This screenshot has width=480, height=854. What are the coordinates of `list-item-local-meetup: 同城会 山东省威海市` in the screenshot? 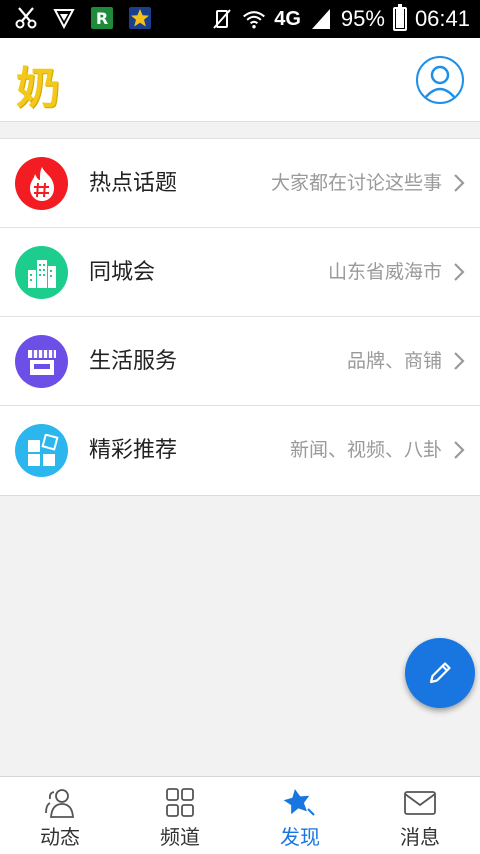 It's located at (240, 272).